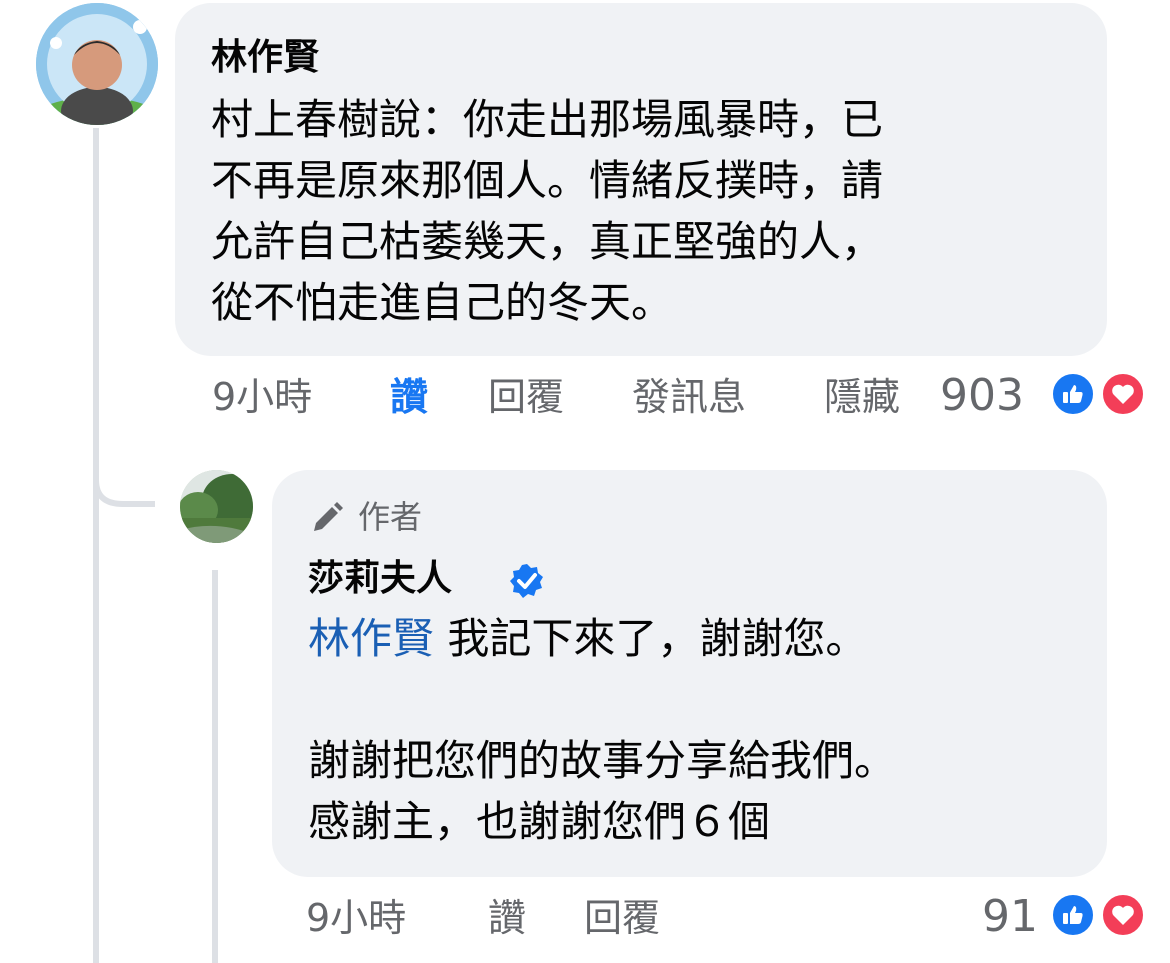 The image size is (1170, 963). What do you see at coordinates (862, 397) in the screenshot?
I see `hide-button: 隱藏` at bounding box center [862, 397].